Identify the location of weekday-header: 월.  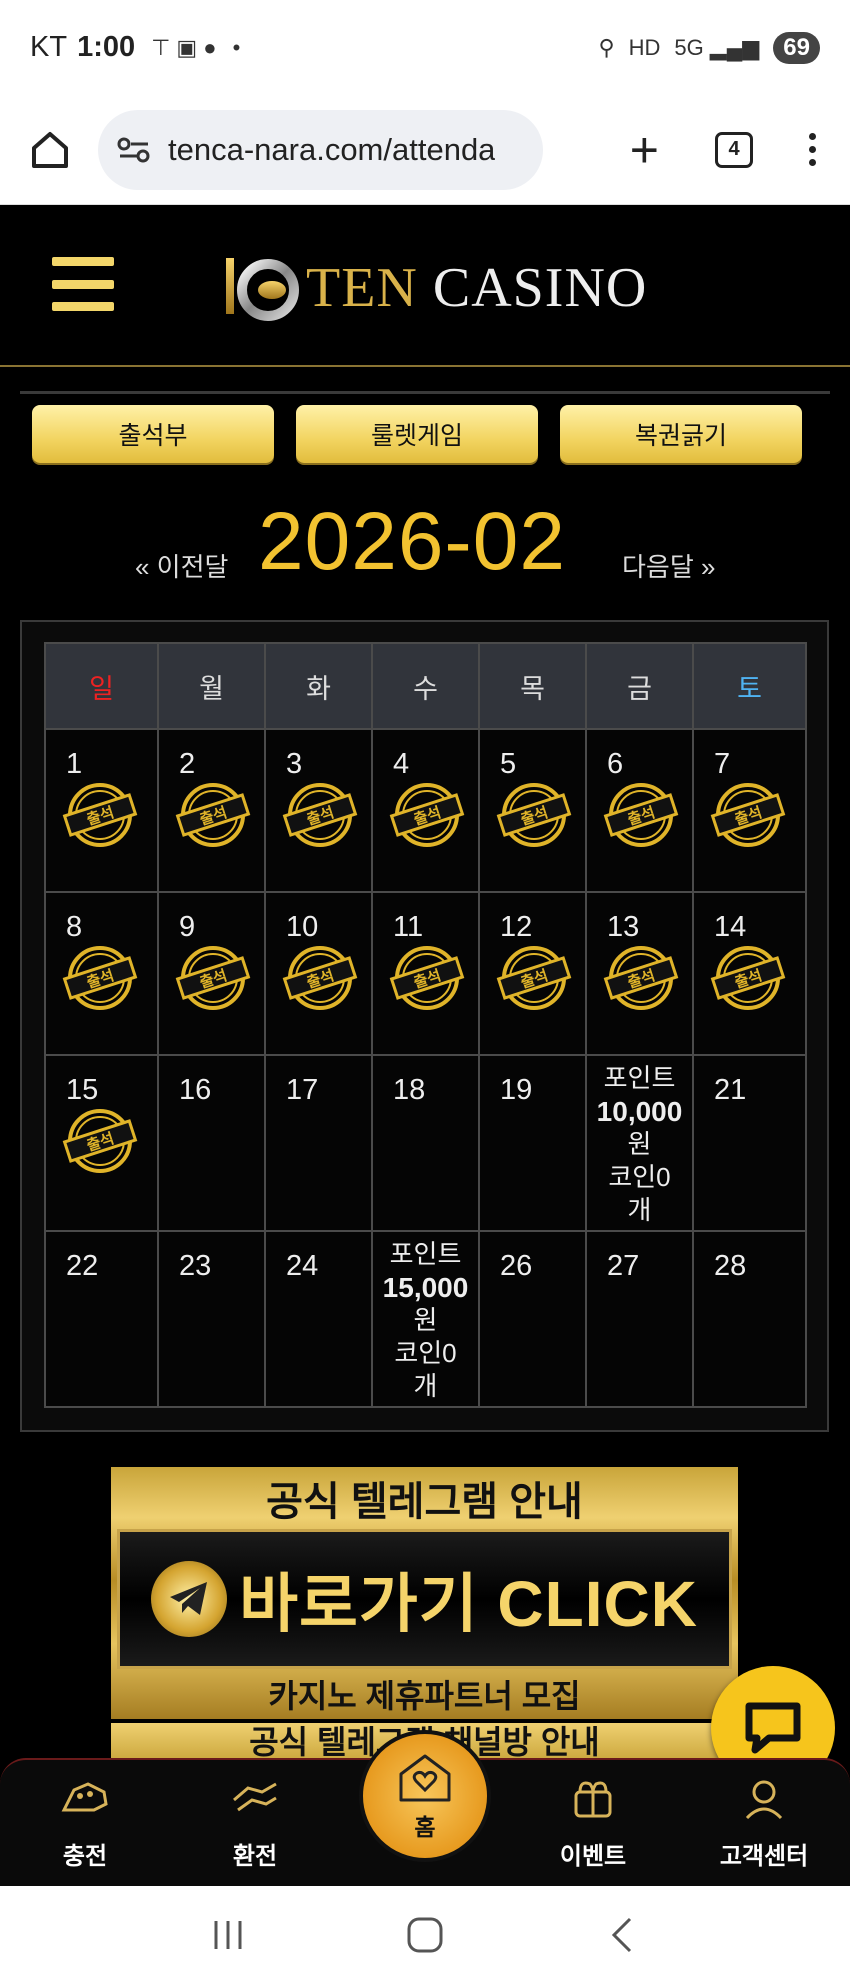
(211, 686).